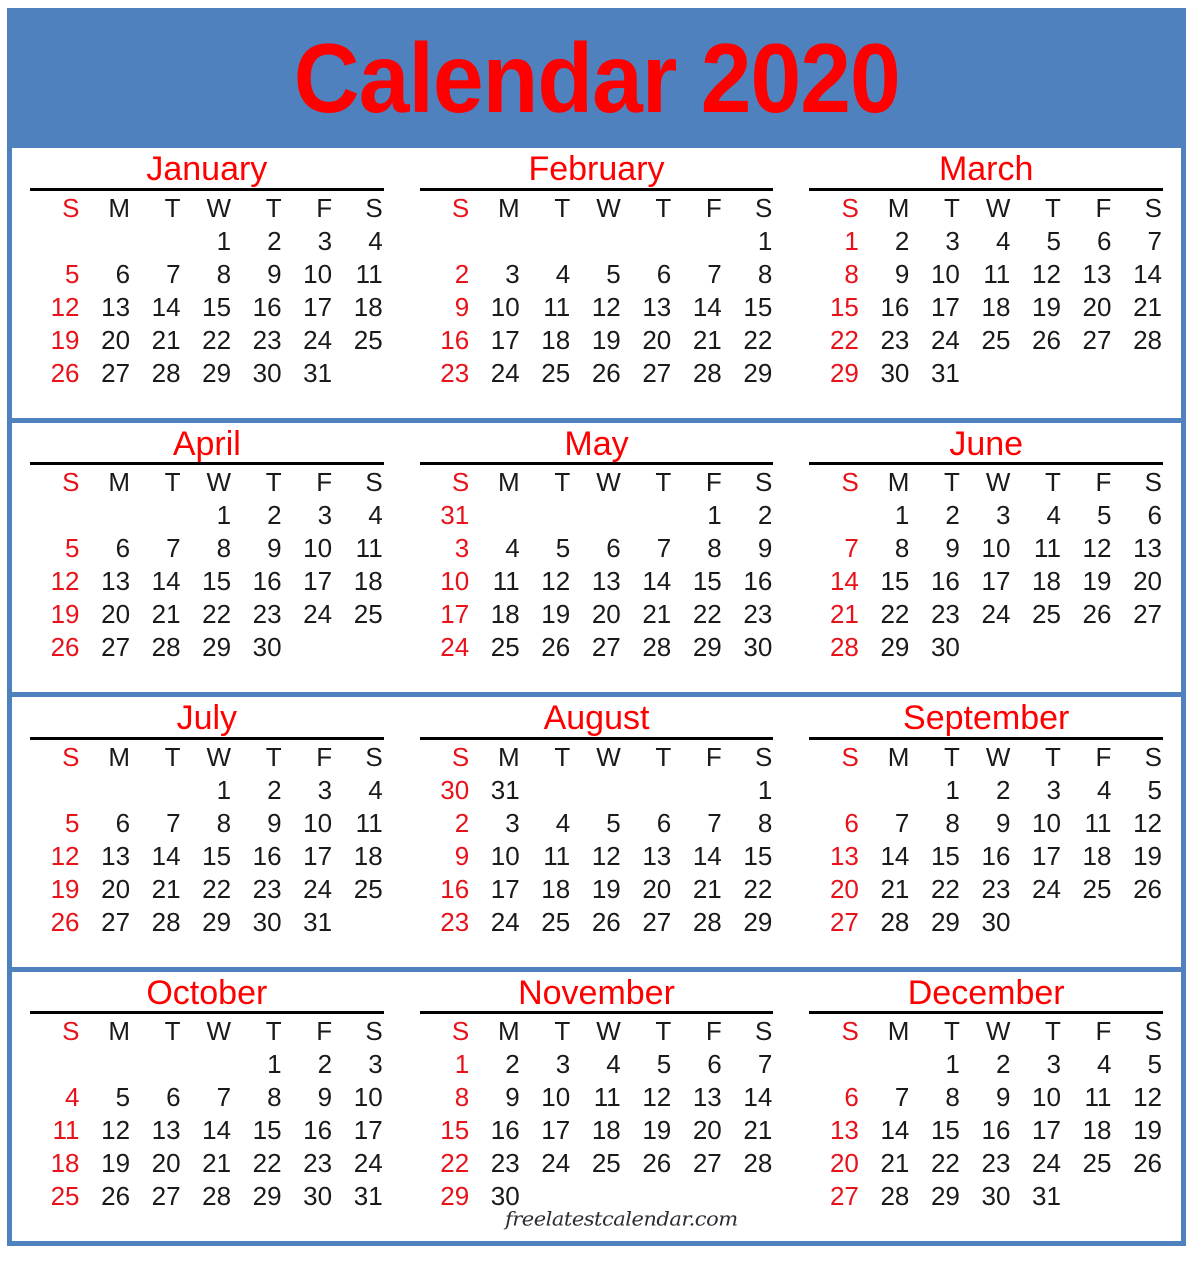  I want to click on day-cell: 3, so click(546, 1064).